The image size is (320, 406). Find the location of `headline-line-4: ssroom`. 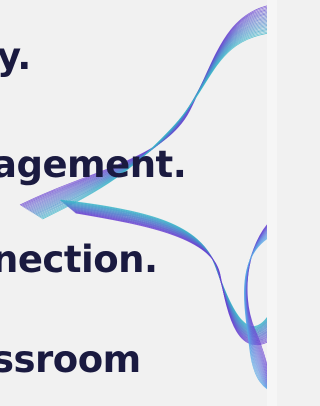

headline-line-4: ssroom is located at coordinates (70, 359).